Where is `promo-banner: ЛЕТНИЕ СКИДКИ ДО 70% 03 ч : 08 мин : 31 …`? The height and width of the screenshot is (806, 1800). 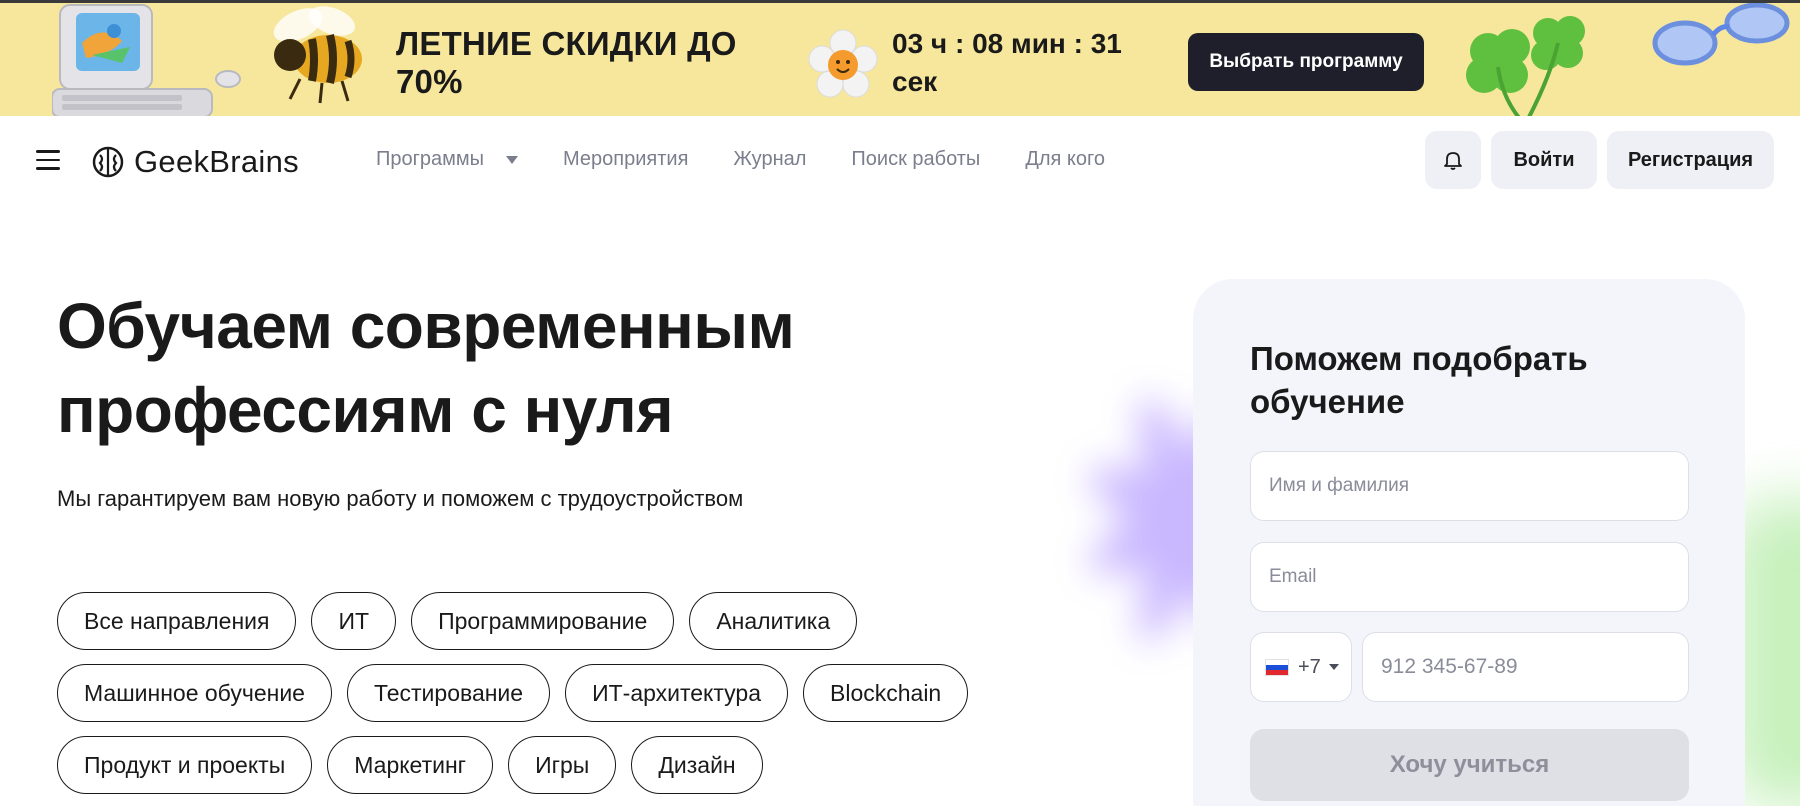 promo-banner: ЛЕТНИЕ СКИДКИ ДО 70% 03 ч : 08 мин : 31 … is located at coordinates (900, 58).